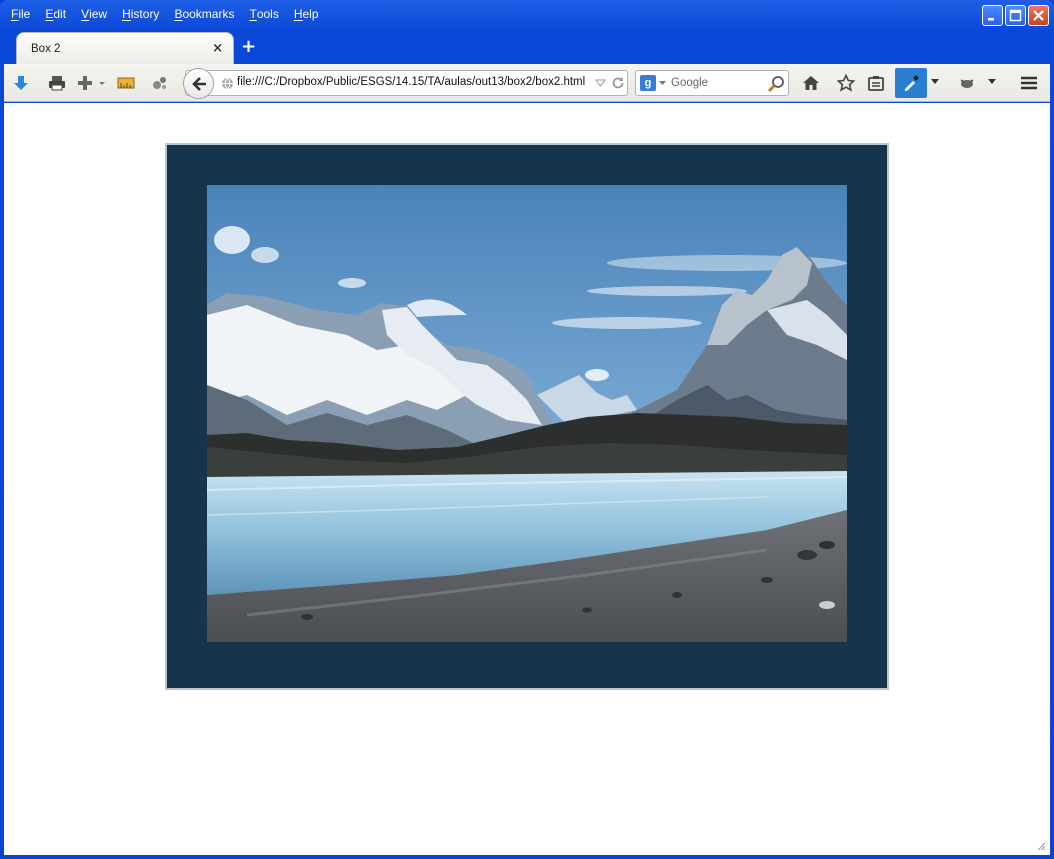 This screenshot has width=1054, height=859. I want to click on menu-file: File, so click(21, 14).